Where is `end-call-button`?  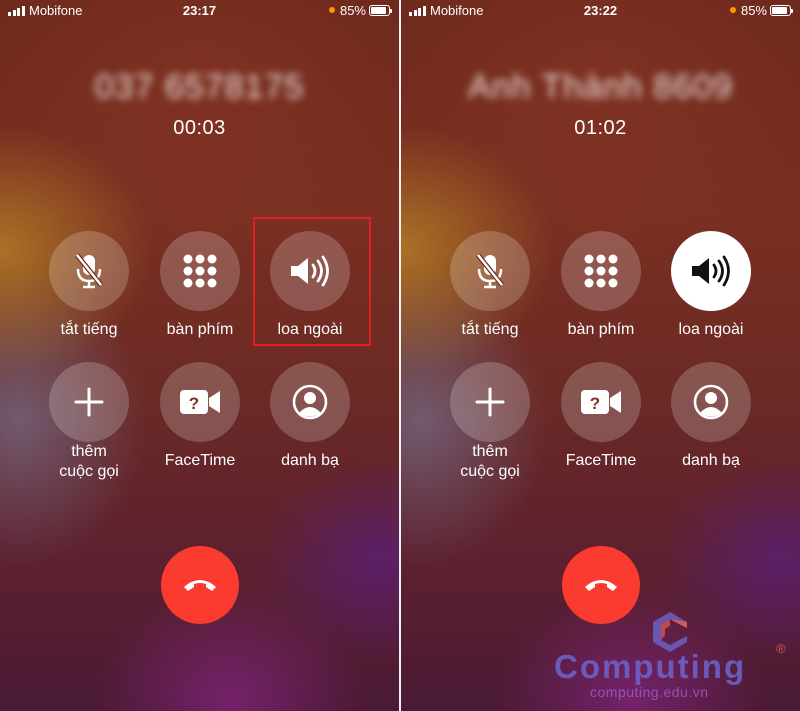 end-call-button is located at coordinates (200, 585).